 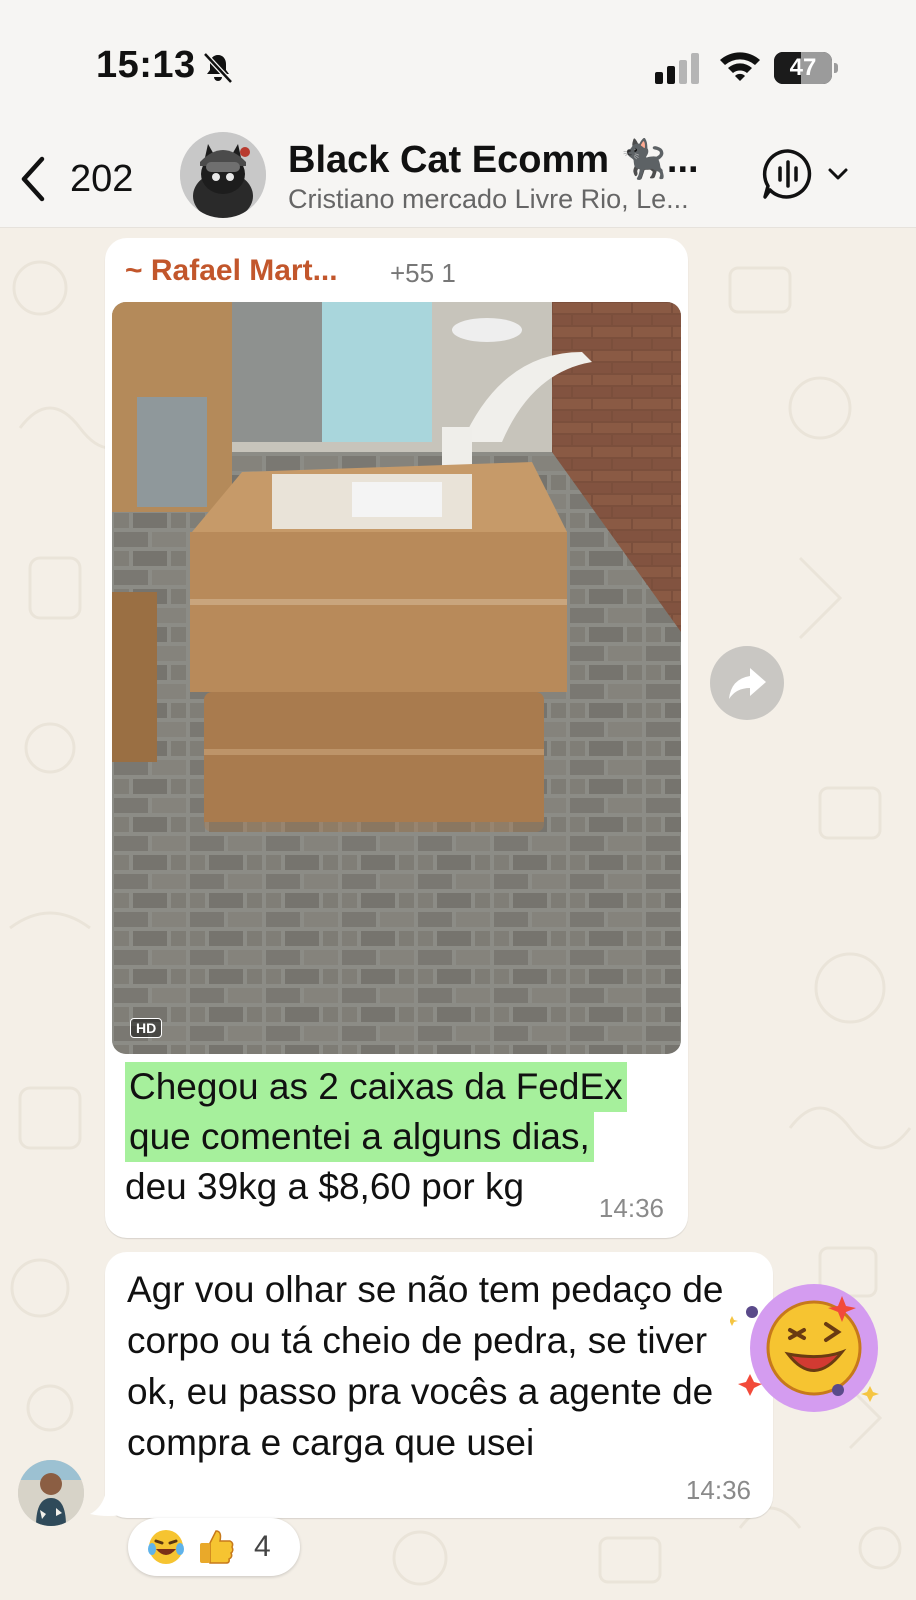 What do you see at coordinates (217, 1547) in the screenshot?
I see `thumbs-up-icon` at bounding box center [217, 1547].